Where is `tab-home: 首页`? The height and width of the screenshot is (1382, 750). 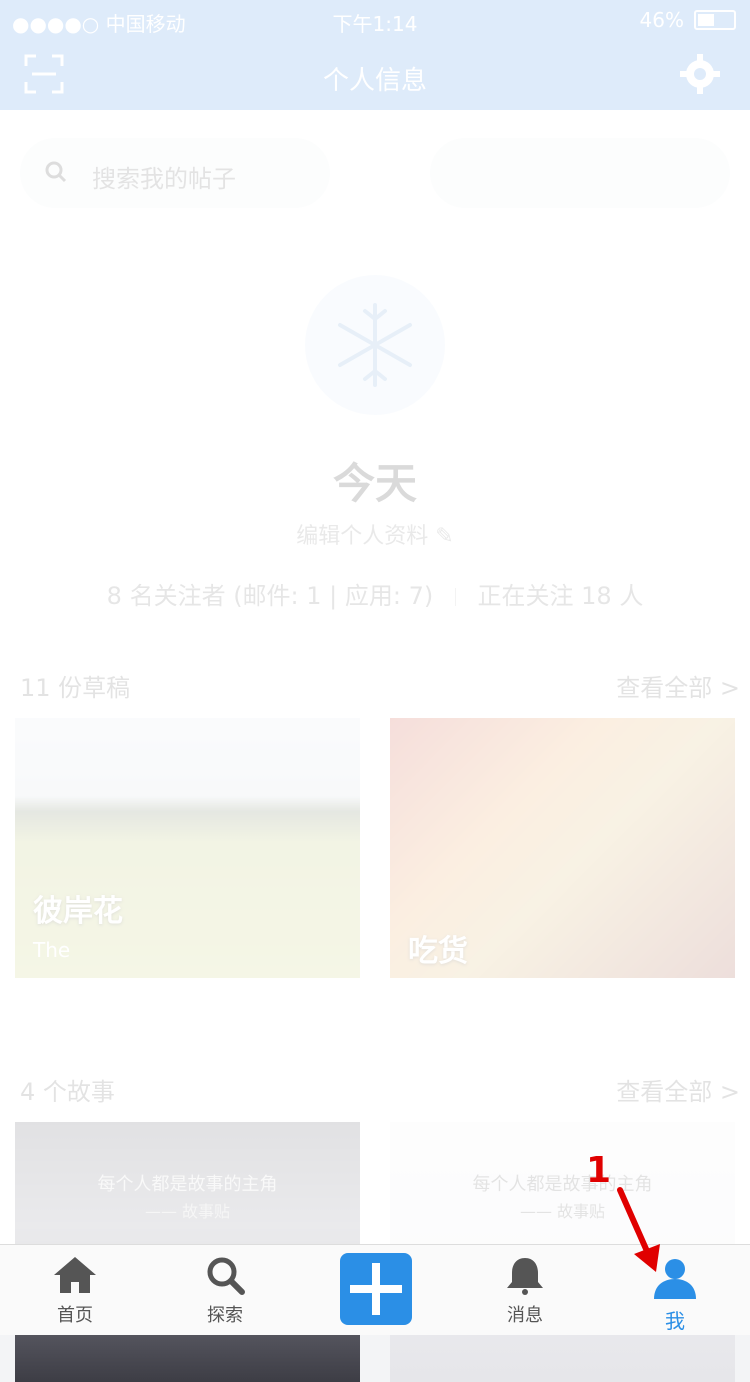 tab-home: 首页 is located at coordinates (75, 1290).